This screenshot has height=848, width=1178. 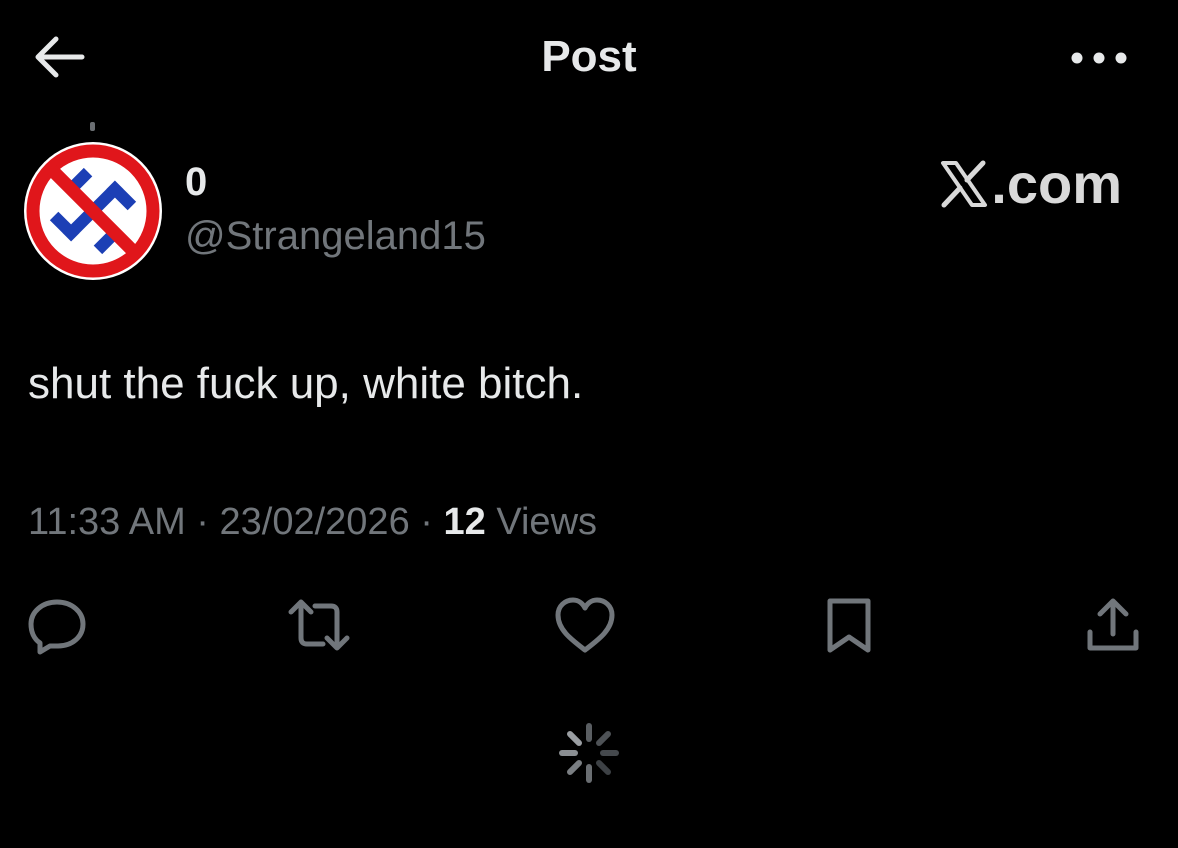 I want to click on views-label: Views, so click(x=547, y=522).